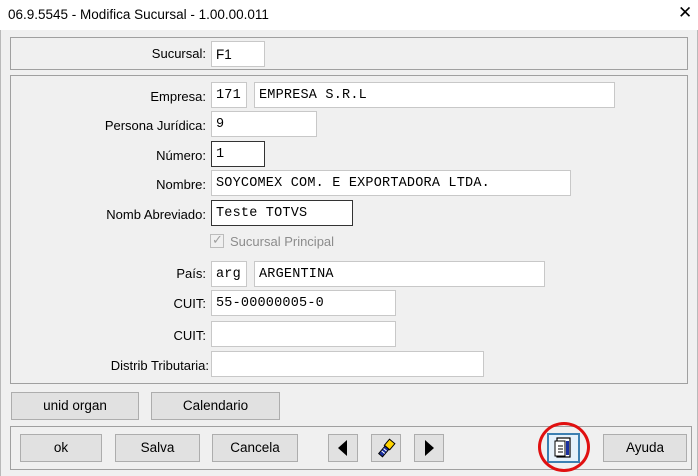 Image resolution: width=698 pixels, height=476 pixels. I want to click on search-button, so click(386, 448).